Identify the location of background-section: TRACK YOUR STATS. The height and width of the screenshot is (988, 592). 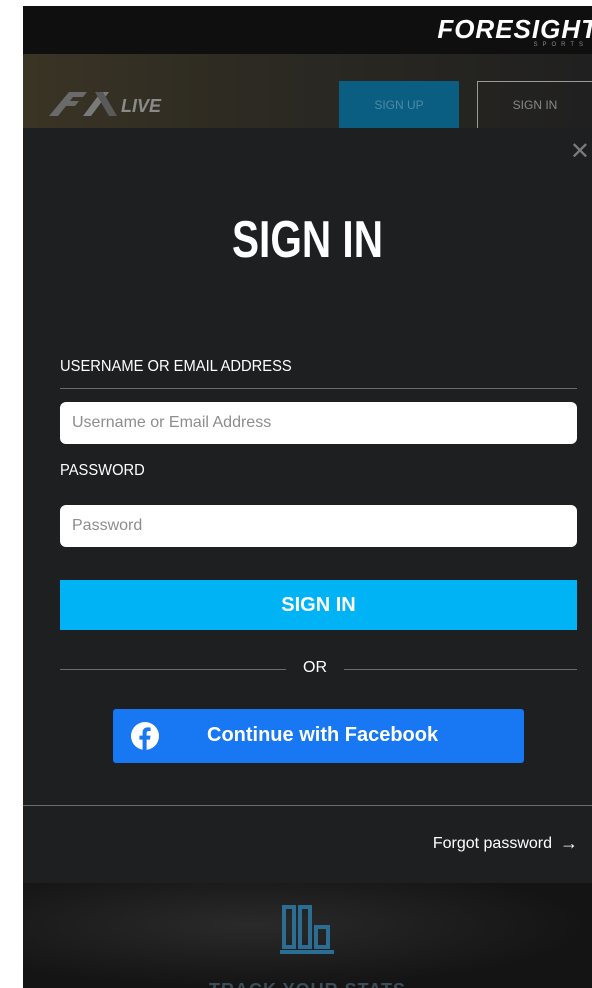
(307, 935).